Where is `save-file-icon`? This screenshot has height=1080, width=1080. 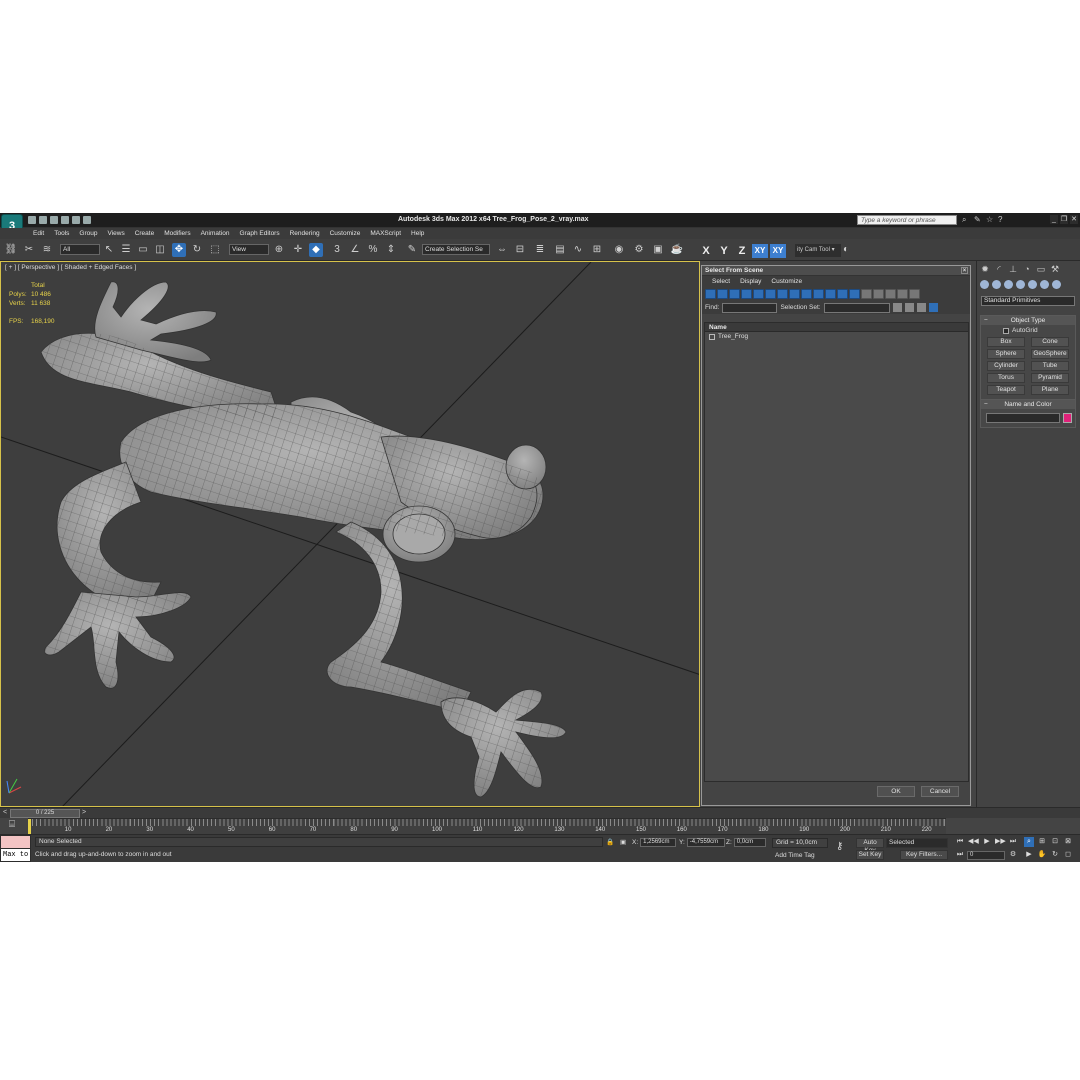
save-file-icon is located at coordinates (54, 220).